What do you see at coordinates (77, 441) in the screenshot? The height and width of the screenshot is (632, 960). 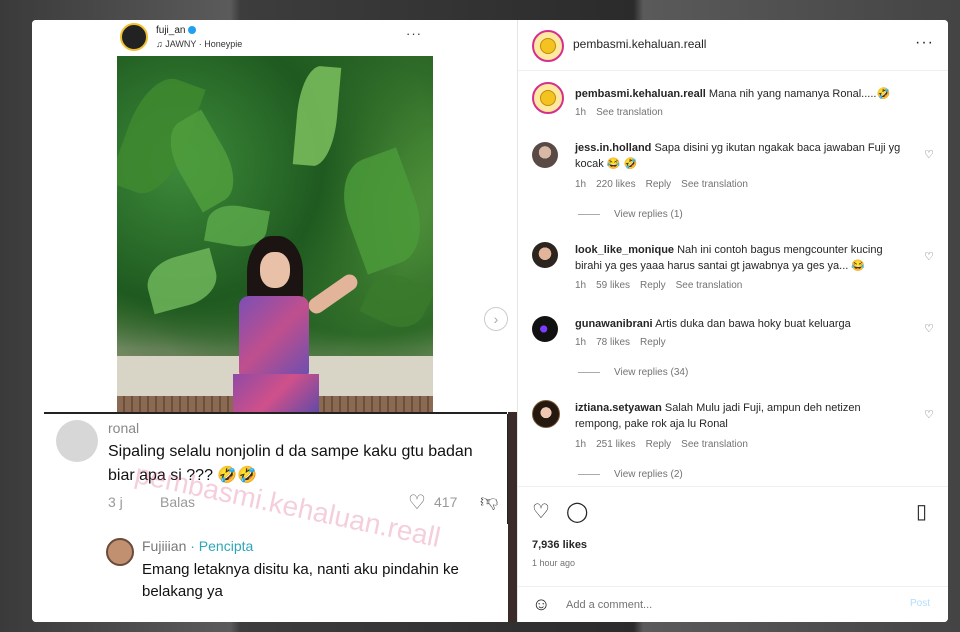 I see `commenter-avatar` at bounding box center [77, 441].